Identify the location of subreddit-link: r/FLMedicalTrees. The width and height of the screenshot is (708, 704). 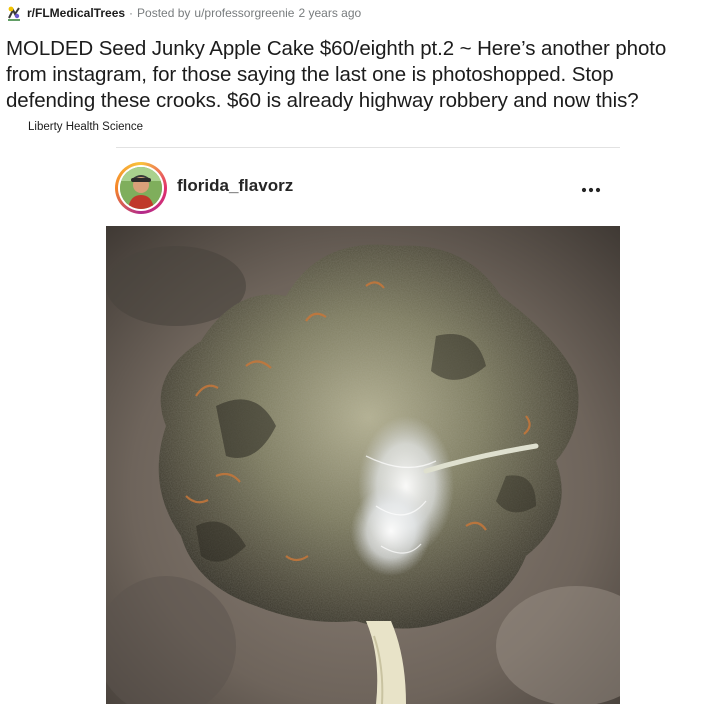
(76, 13).